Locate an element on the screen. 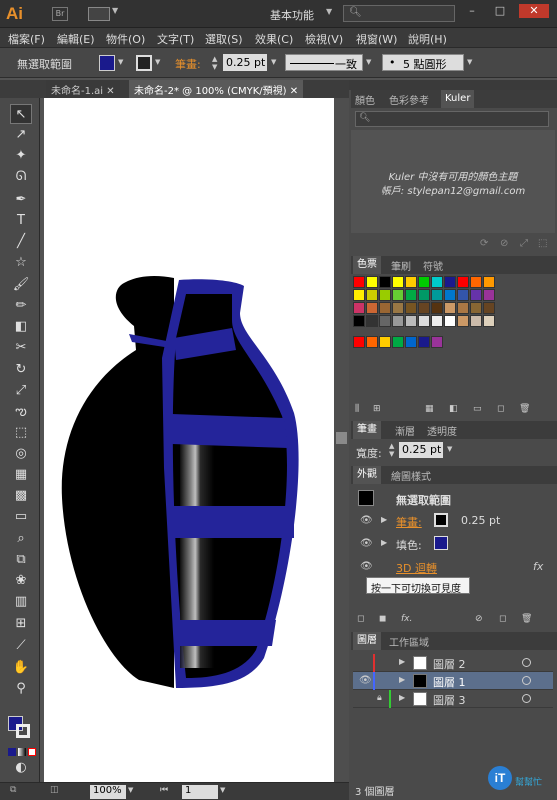 Image resolution: width=557 pixels, height=800 pixels. kuler-search-input is located at coordinates (452, 119).